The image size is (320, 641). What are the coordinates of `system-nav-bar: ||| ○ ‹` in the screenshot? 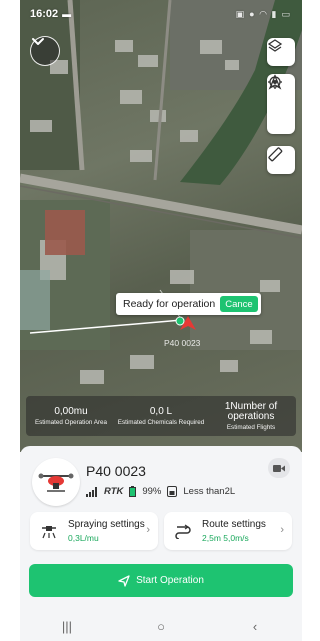 It's located at (161, 626).